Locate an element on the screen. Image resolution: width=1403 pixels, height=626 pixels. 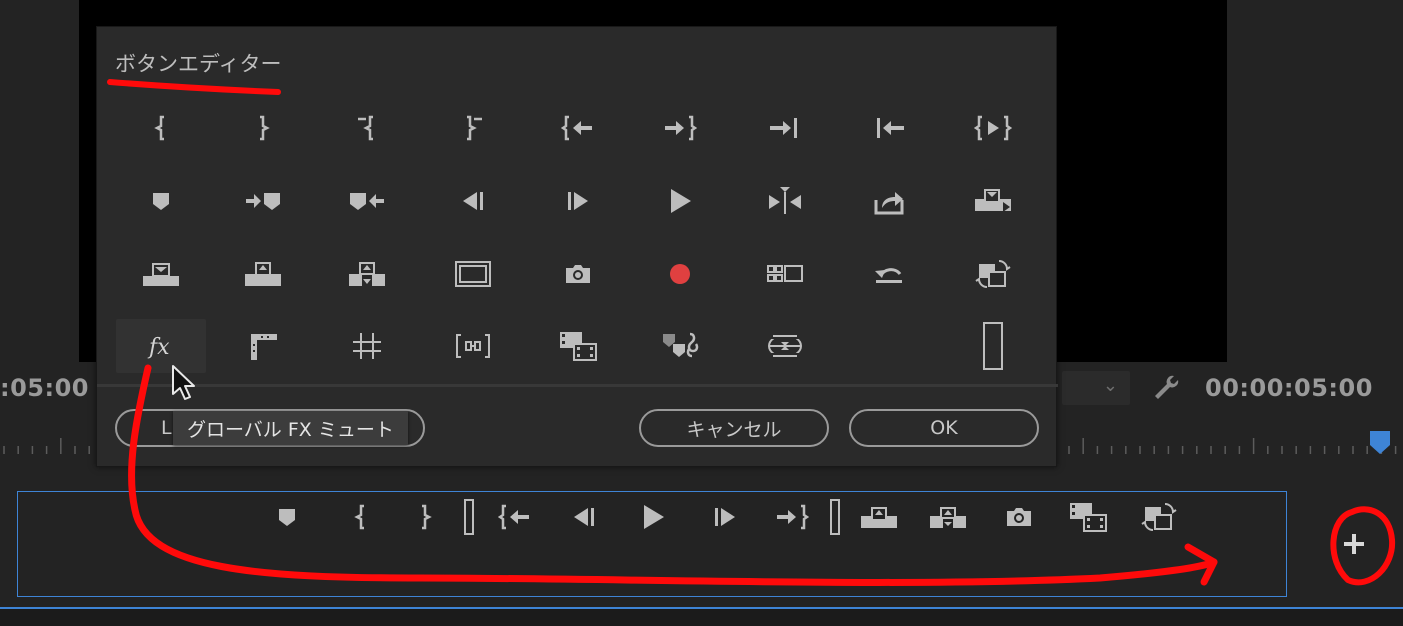
multi-camera-icon is located at coordinates (785, 274).